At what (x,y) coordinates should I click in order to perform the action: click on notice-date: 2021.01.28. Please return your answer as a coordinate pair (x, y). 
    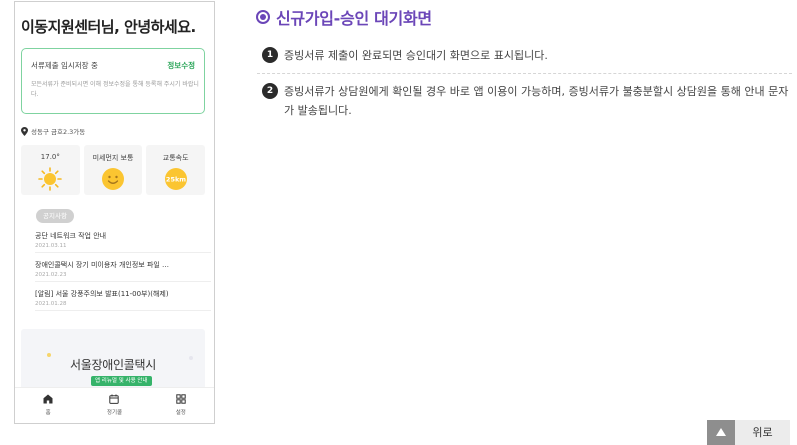
    Looking at the image, I should click on (51, 304).